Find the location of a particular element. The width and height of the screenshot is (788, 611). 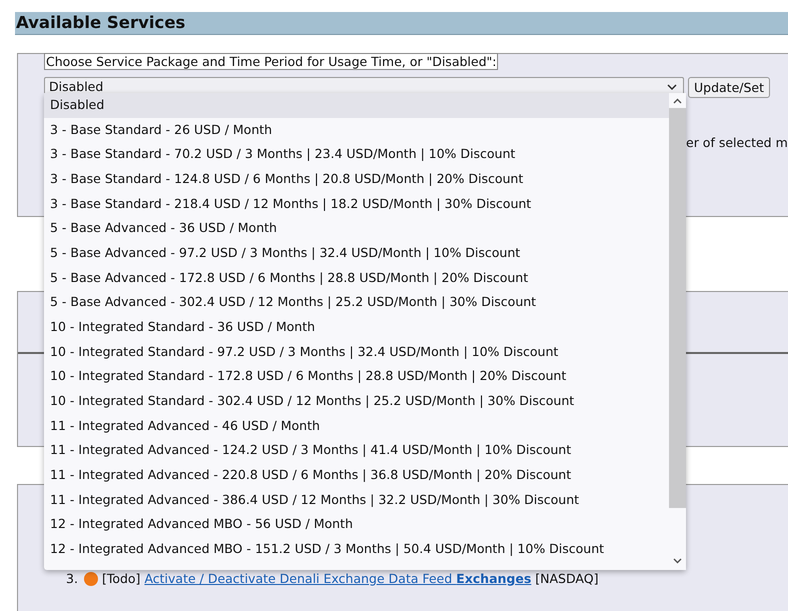

section-header: Available Services is located at coordinates (401, 23).